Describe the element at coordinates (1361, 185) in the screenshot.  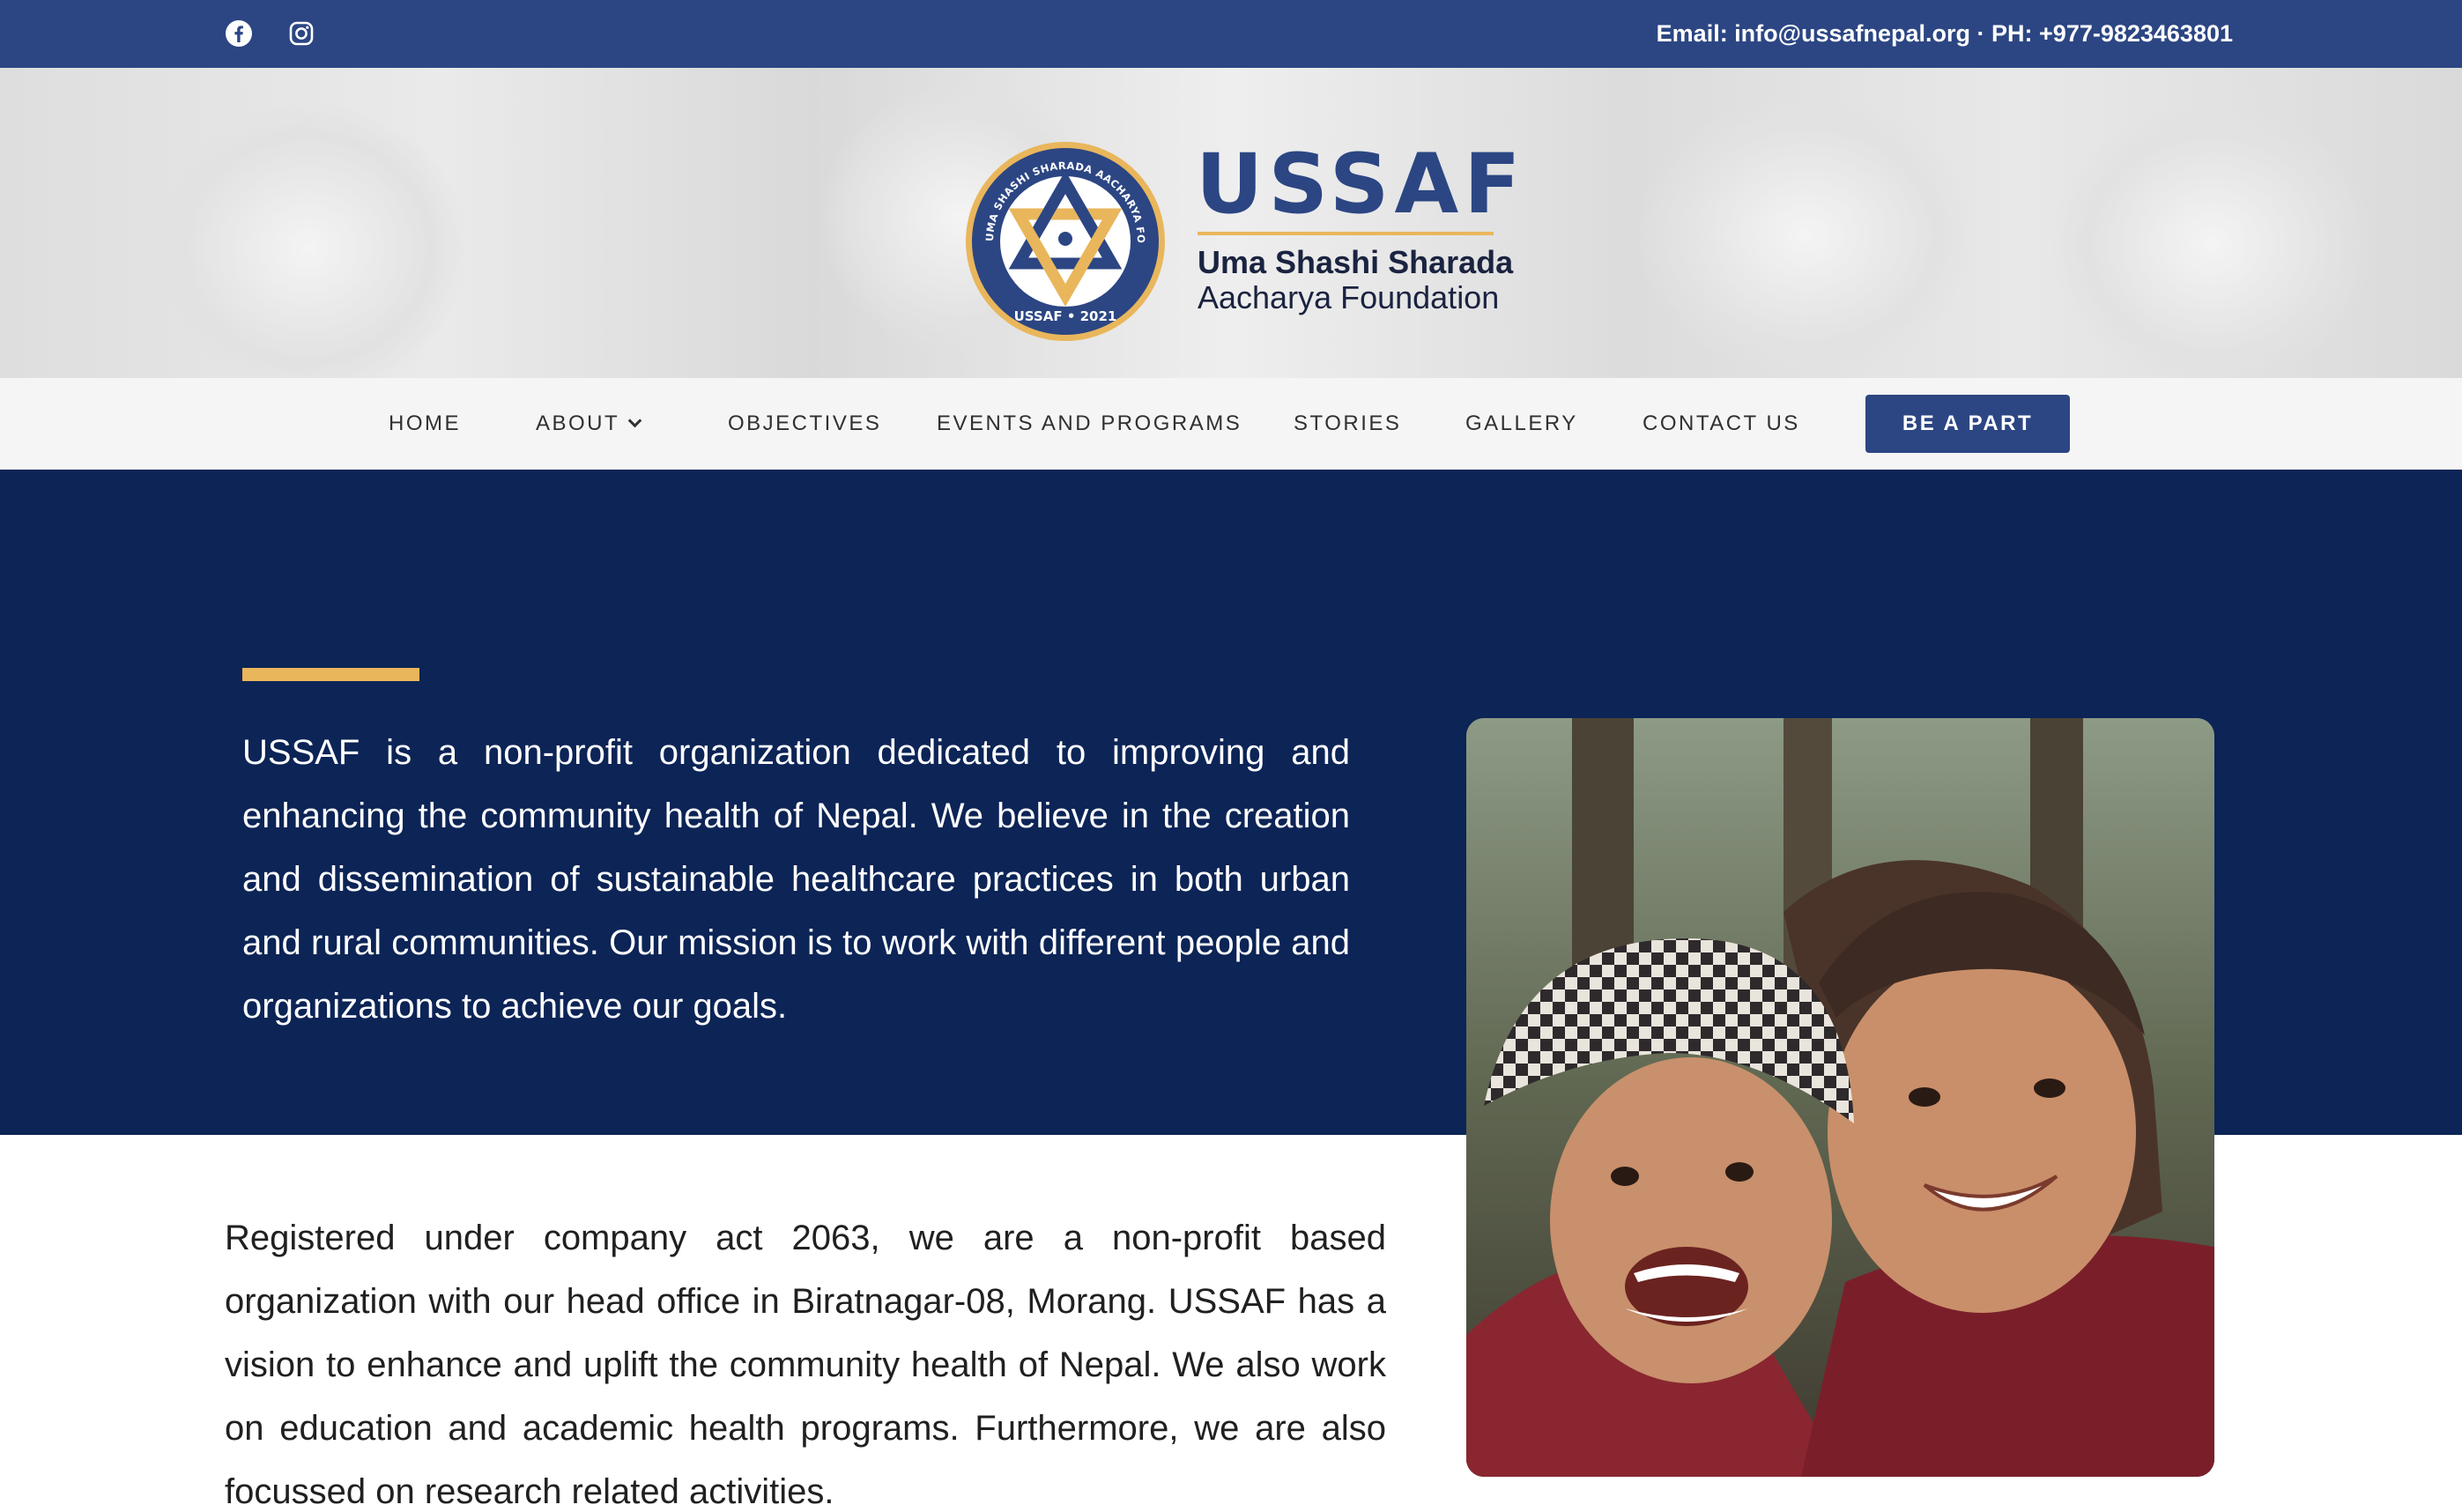
I see `logo-wordmark: USSAF` at that location.